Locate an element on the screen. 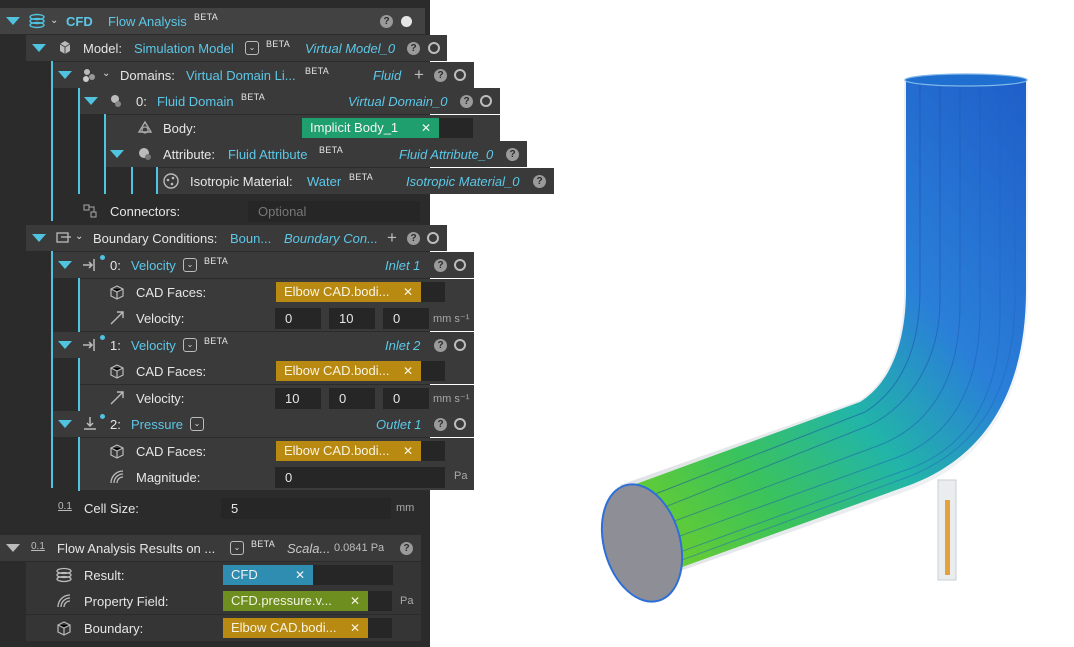  property-field-unit: Pa is located at coordinates (407, 601).